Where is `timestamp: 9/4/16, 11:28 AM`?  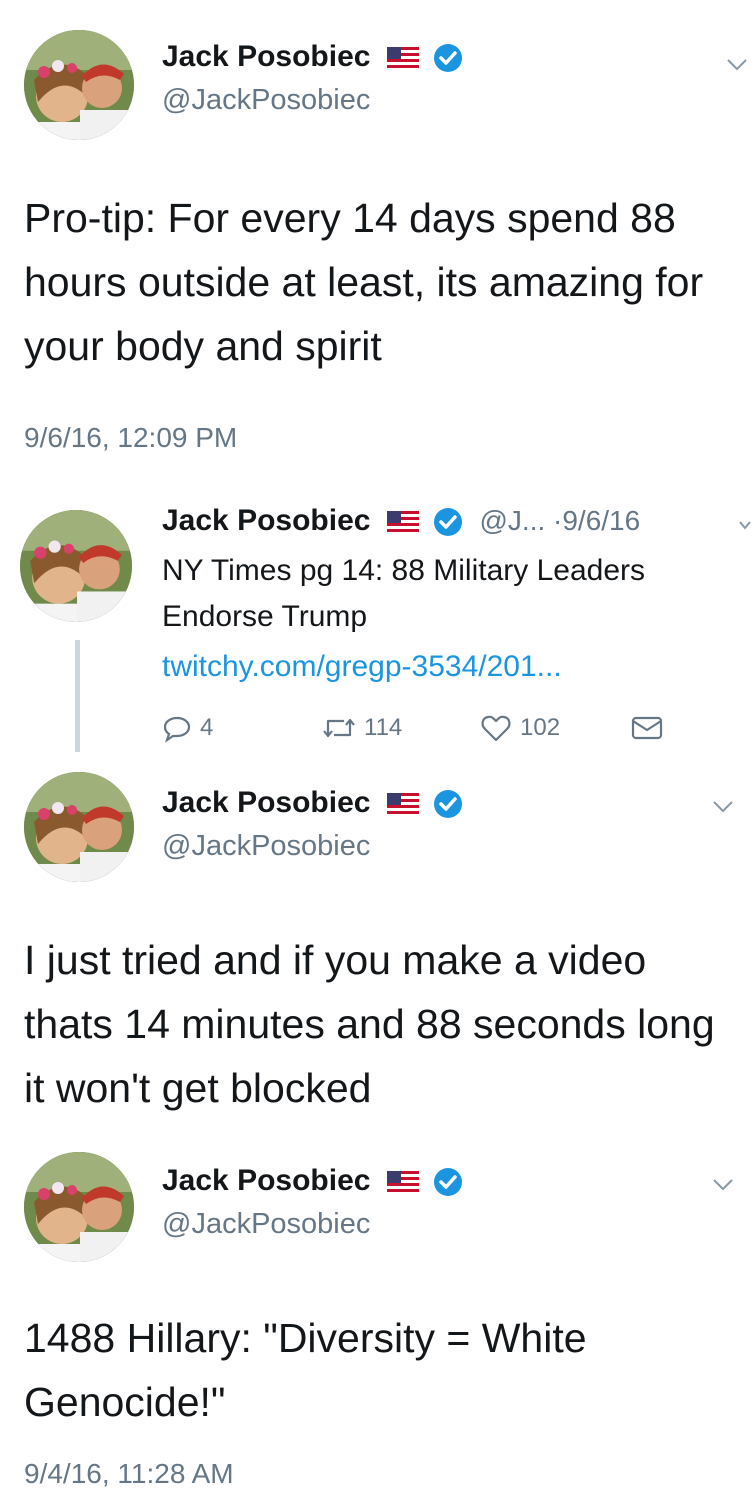 timestamp: 9/4/16, 11:28 AM is located at coordinates (129, 1474).